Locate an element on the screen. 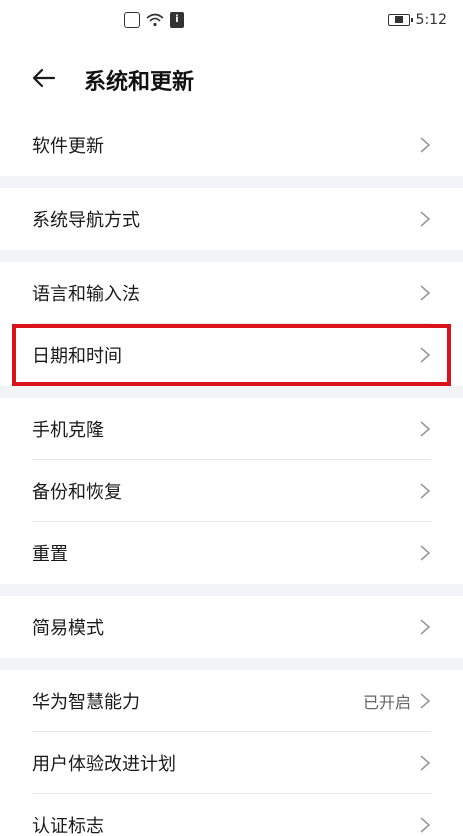 The image size is (463, 836). item-user-experience: 用户体验改进计划 is located at coordinates (231, 763).